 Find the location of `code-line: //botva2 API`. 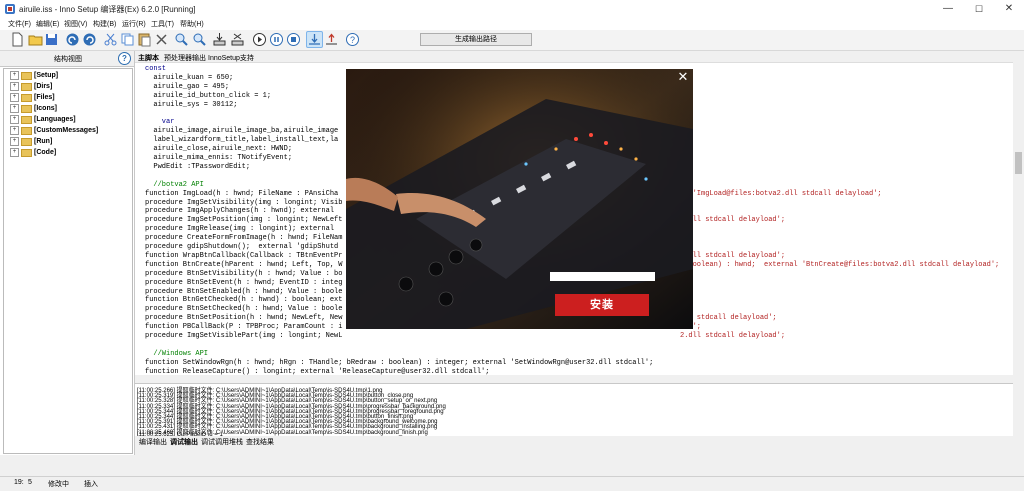

code-line: //botva2 API is located at coordinates (174, 185).